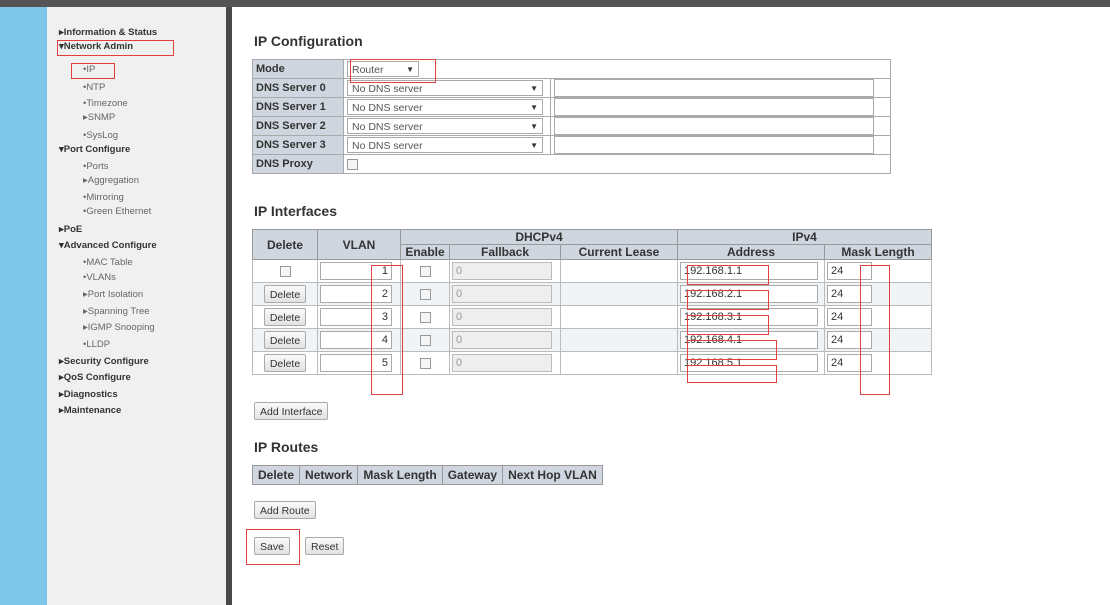  What do you see at coordinates (298, 88) in the screenshot?
I see `dns-server-0-label: DNS Server 0` at bounding box center [298, 88].